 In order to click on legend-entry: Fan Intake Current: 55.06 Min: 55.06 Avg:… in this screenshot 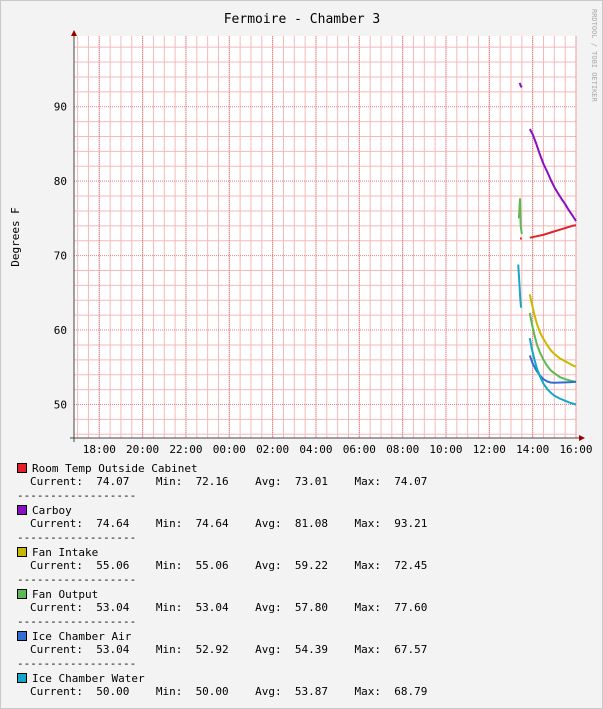, I will do `click(307, 566)`.